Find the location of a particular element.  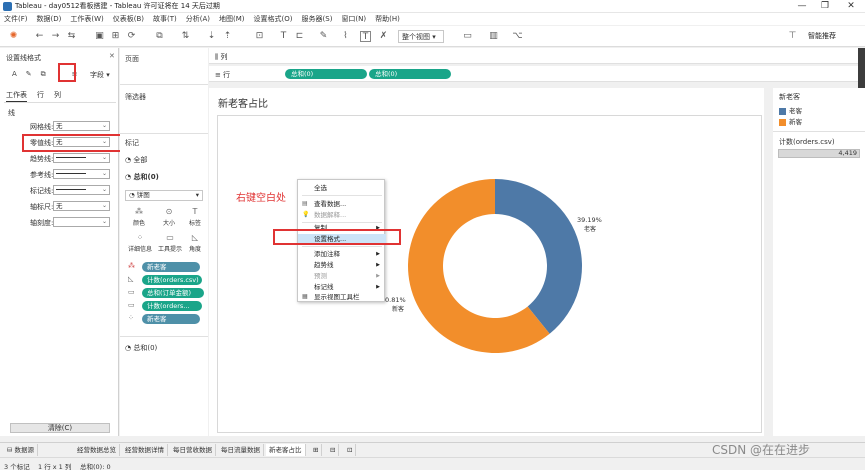

tab-columns: 列 is located at coordinates (57, 96).